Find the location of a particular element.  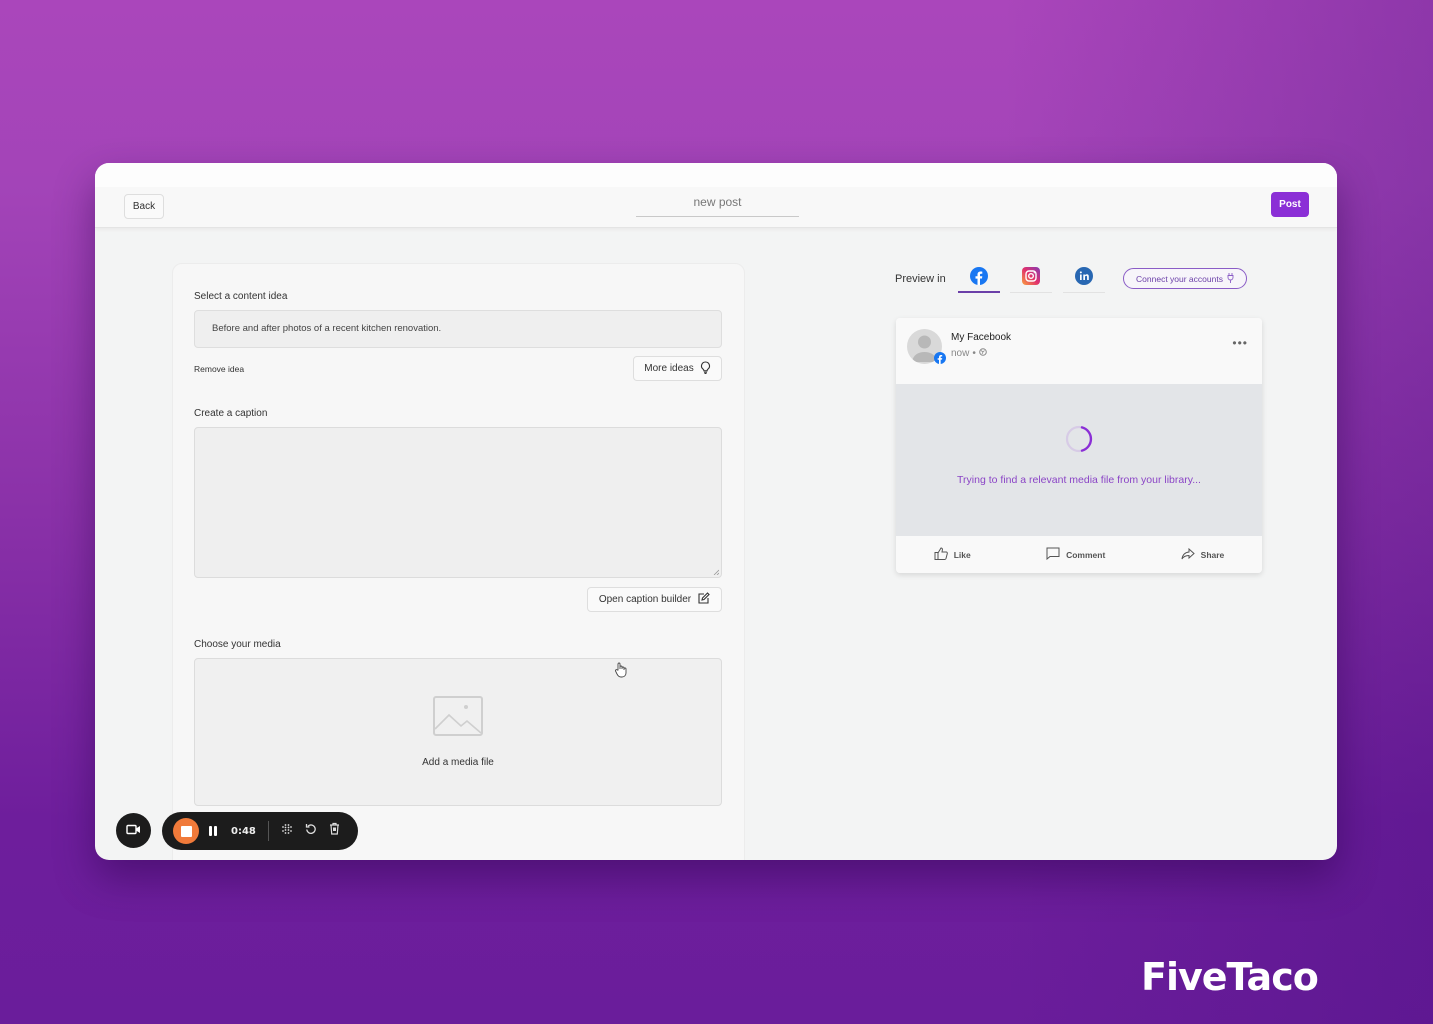

media-dropzone: Add a media file is located at coordinates (458, 732).